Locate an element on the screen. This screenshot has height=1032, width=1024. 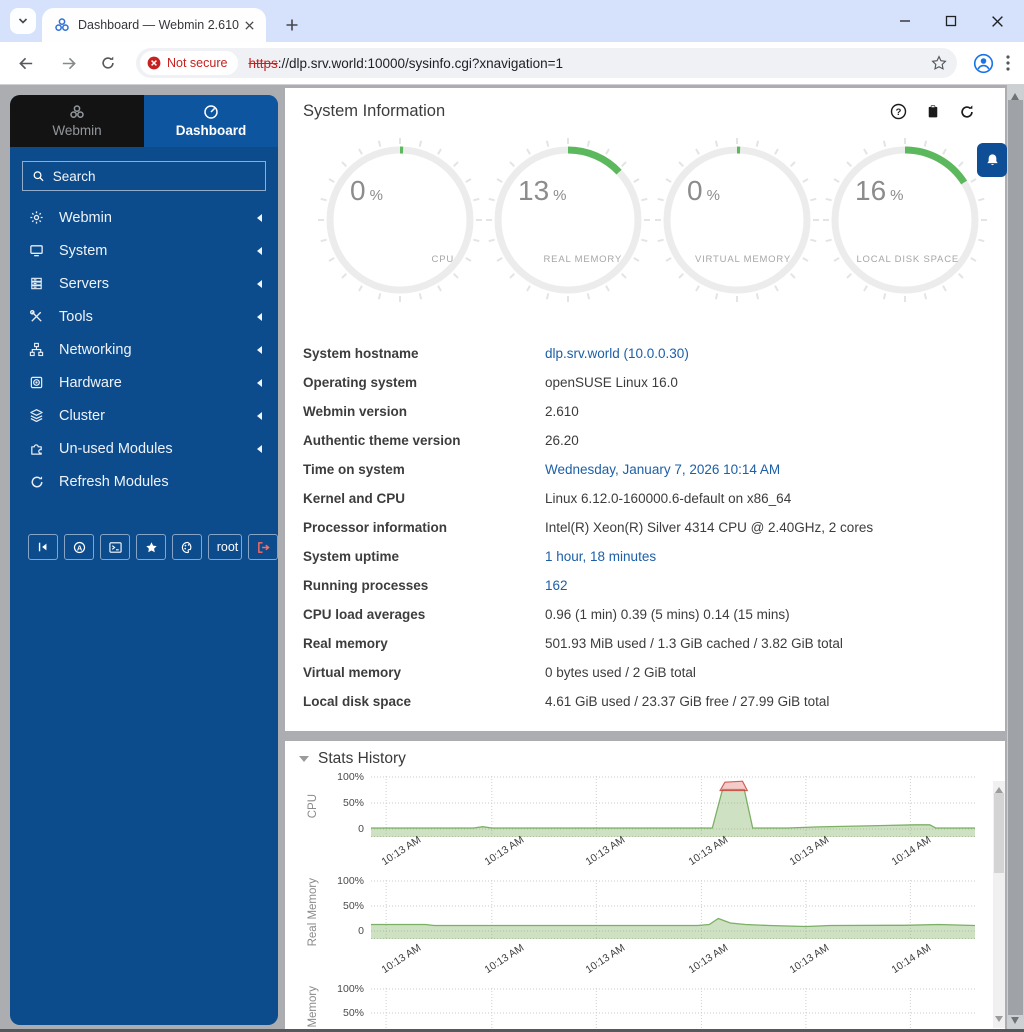
help-icon: ? is located at coordinates (898, 111).